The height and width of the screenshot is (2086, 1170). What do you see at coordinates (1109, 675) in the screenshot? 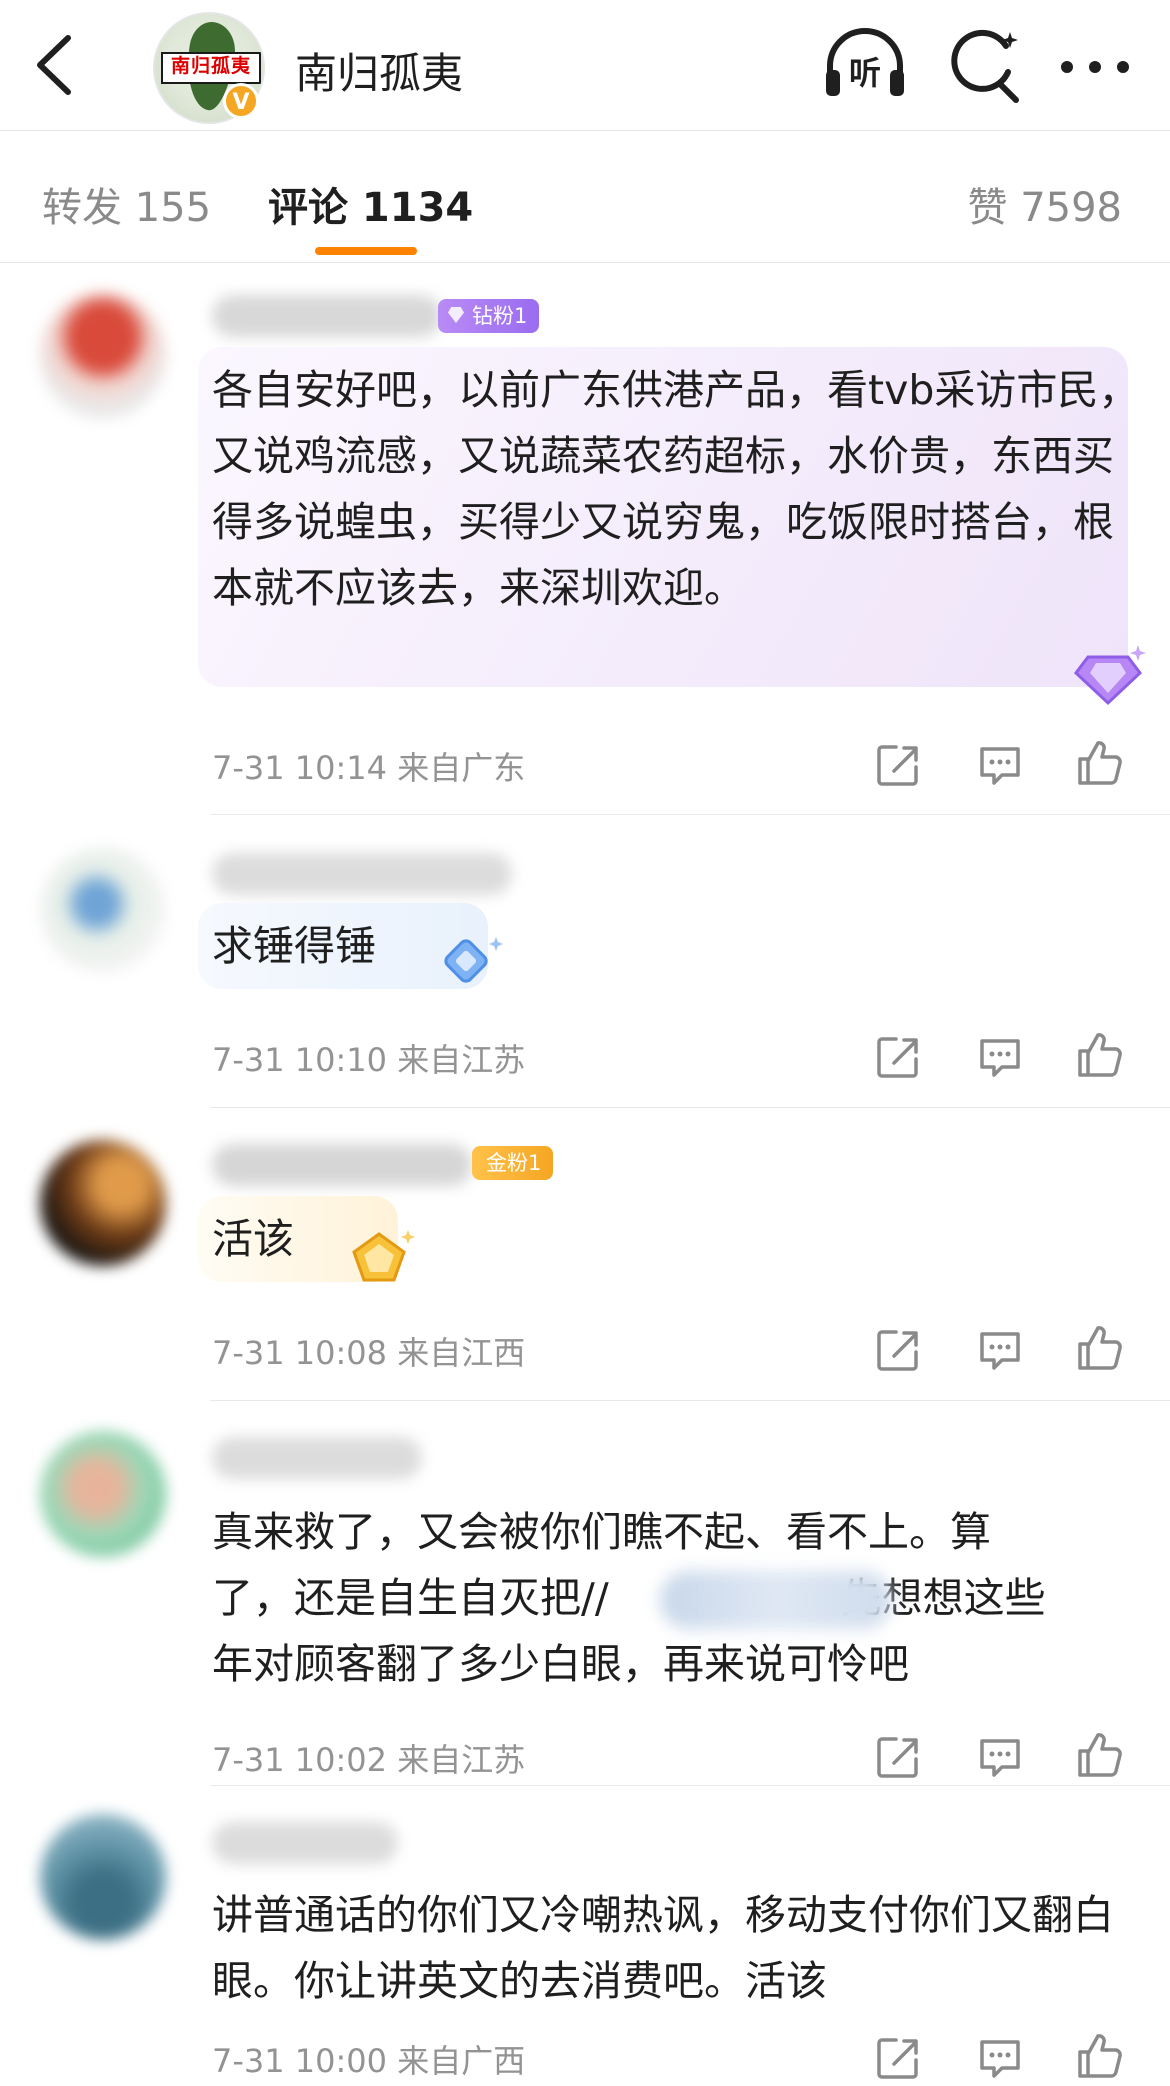
I see `diamond-decoration-icon` at bounding box center [1109, 675].